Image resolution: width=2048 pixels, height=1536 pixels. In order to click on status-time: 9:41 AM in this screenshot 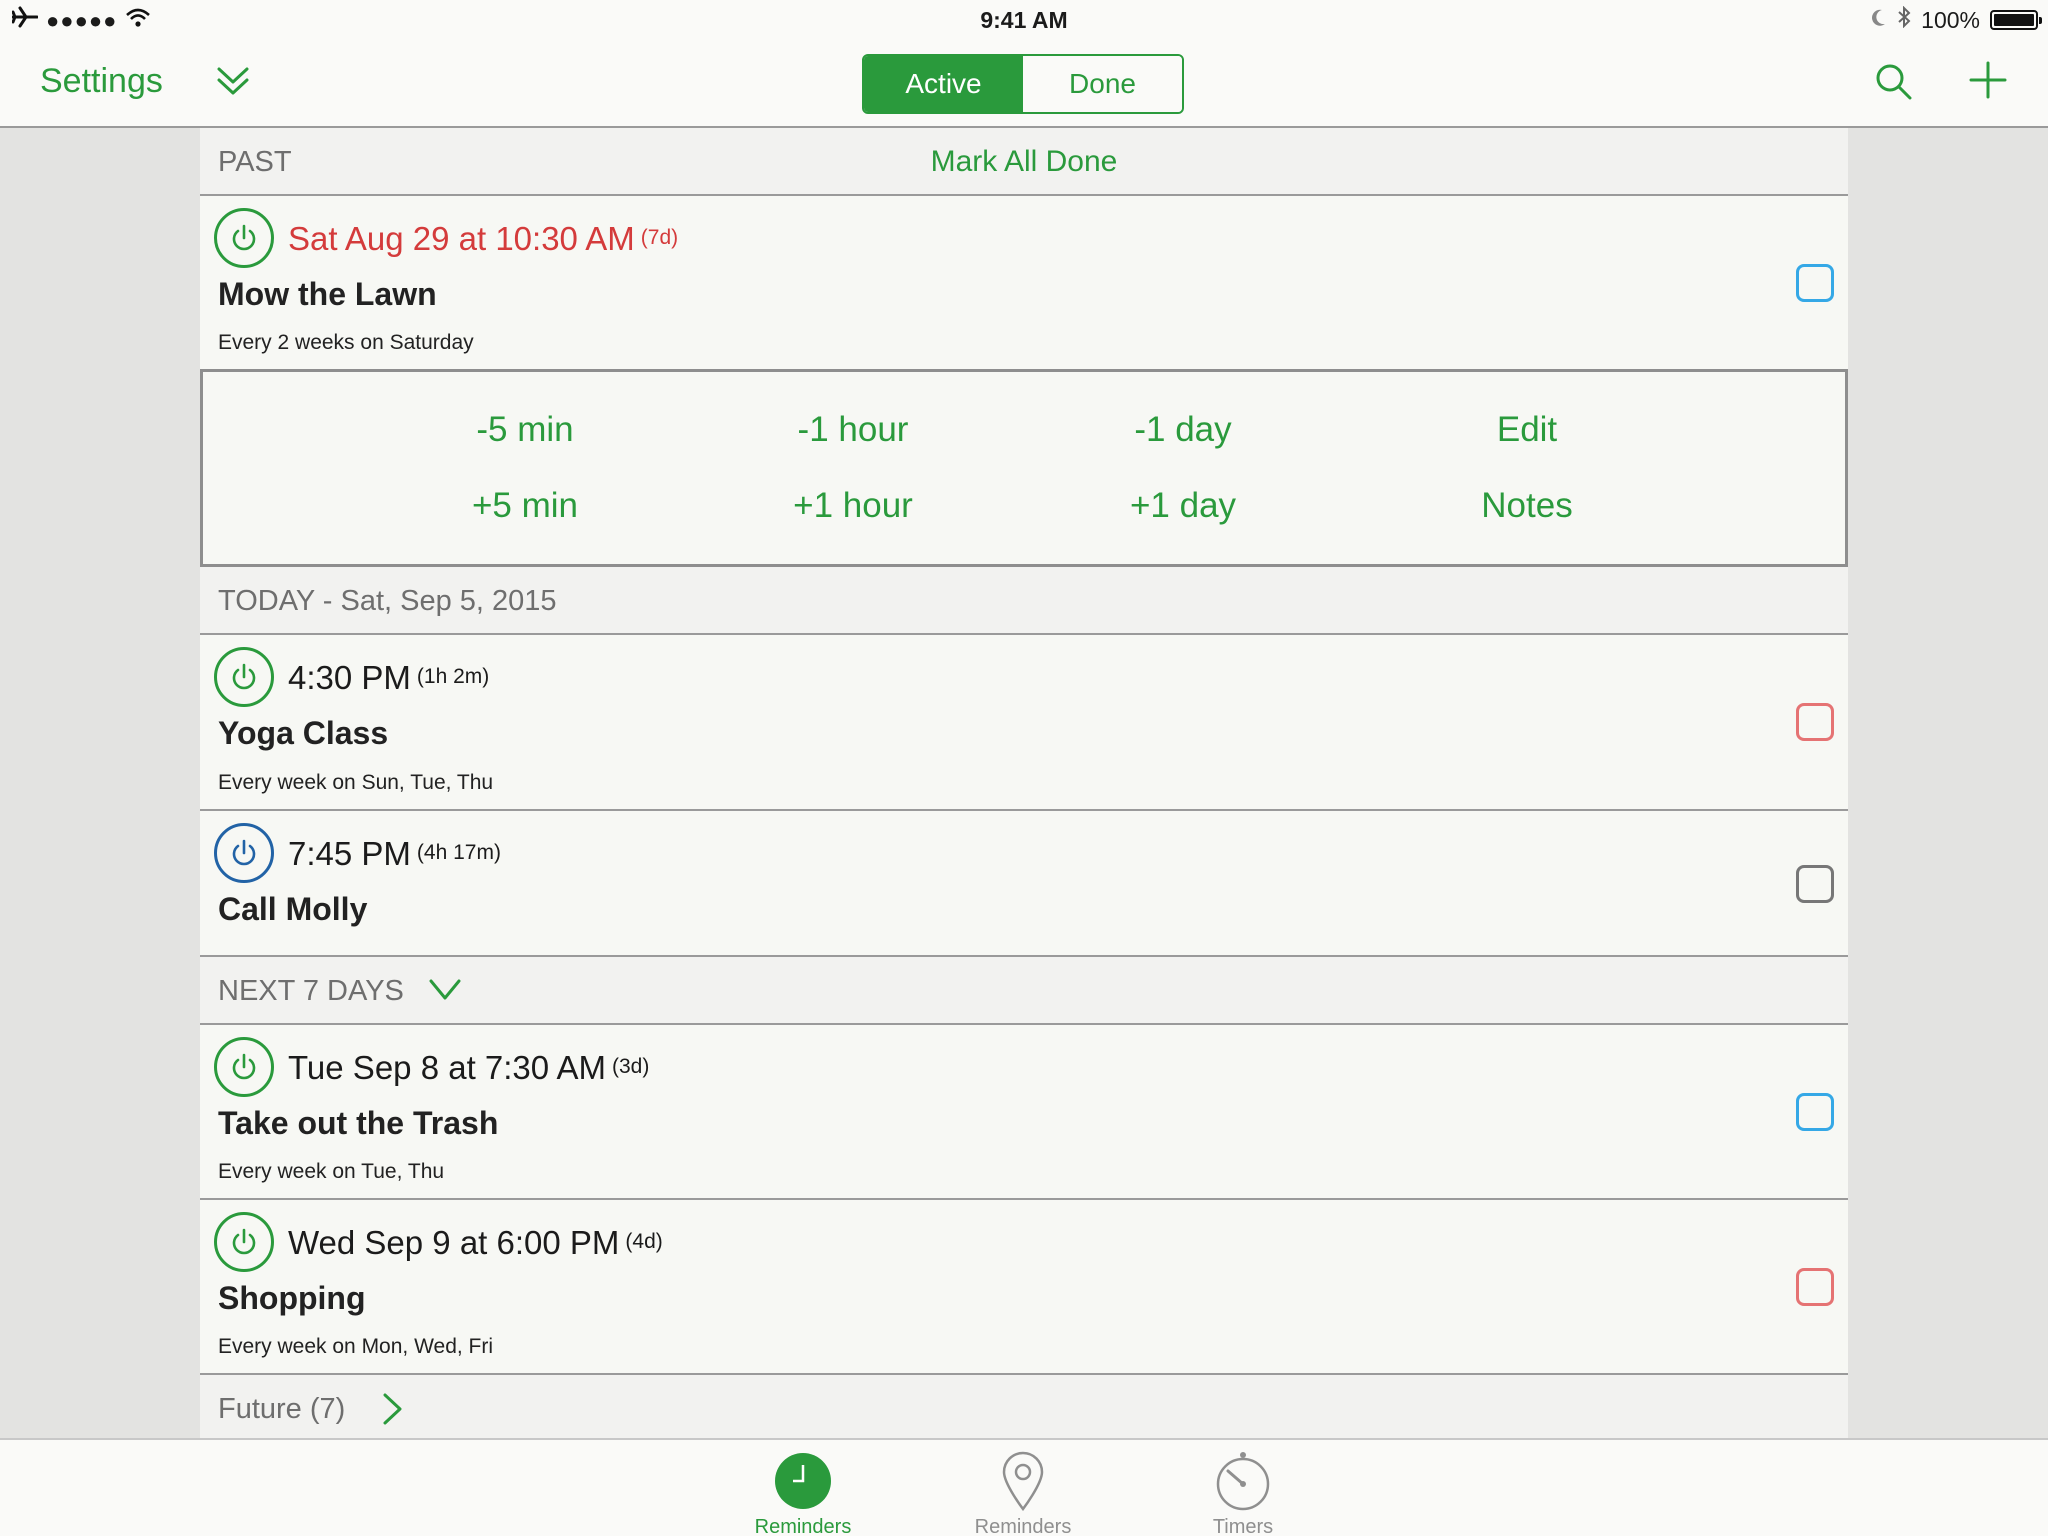, I will do `click(1024, 20)`.